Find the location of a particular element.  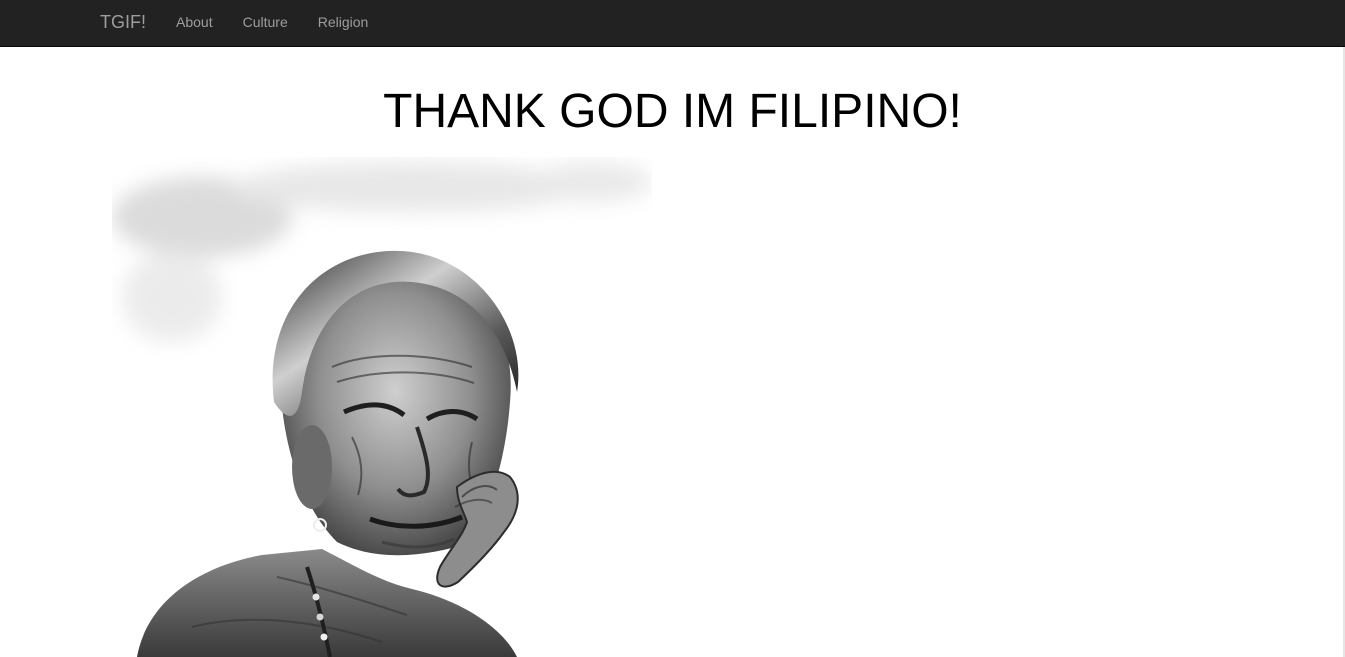

nav-link-religion: Religion is located at coordinates (343, 22).